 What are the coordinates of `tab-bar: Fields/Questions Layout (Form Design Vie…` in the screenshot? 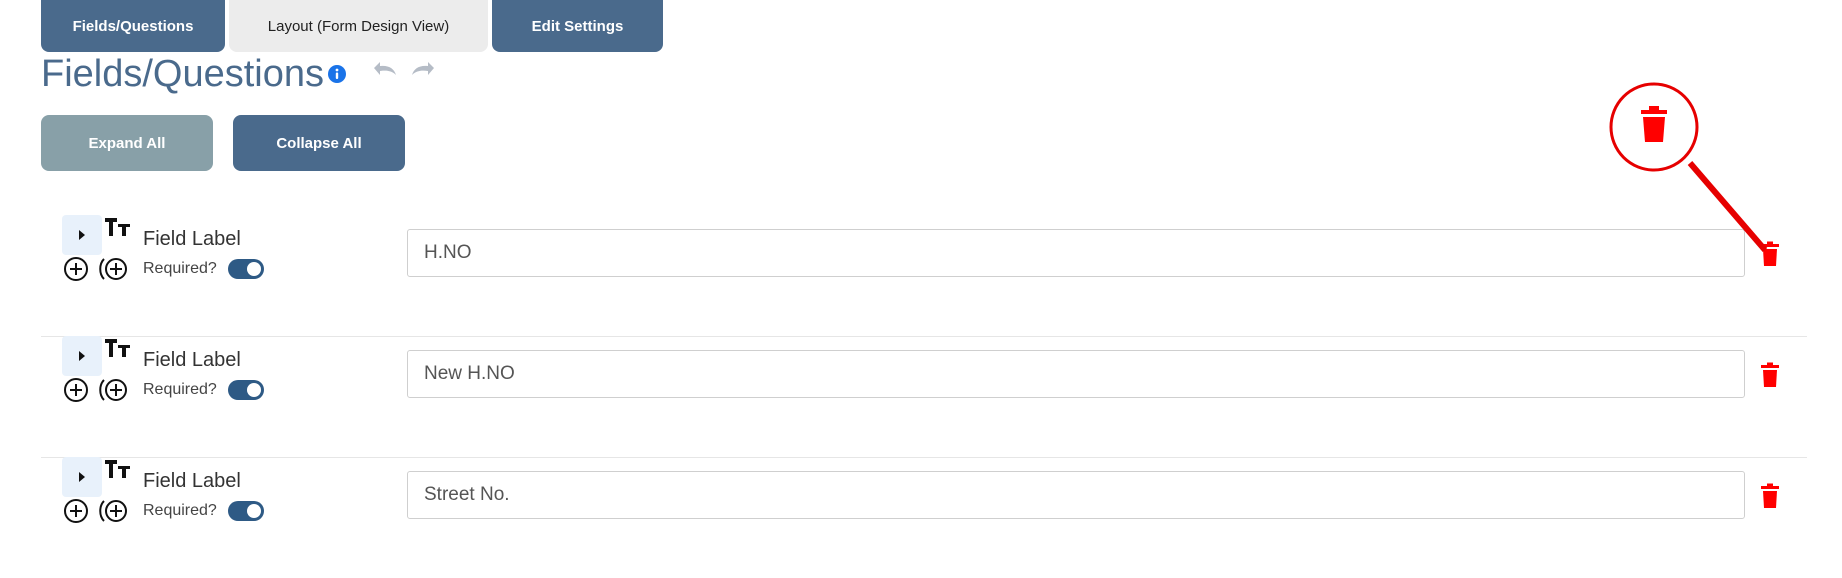 It's located at (352, 26).